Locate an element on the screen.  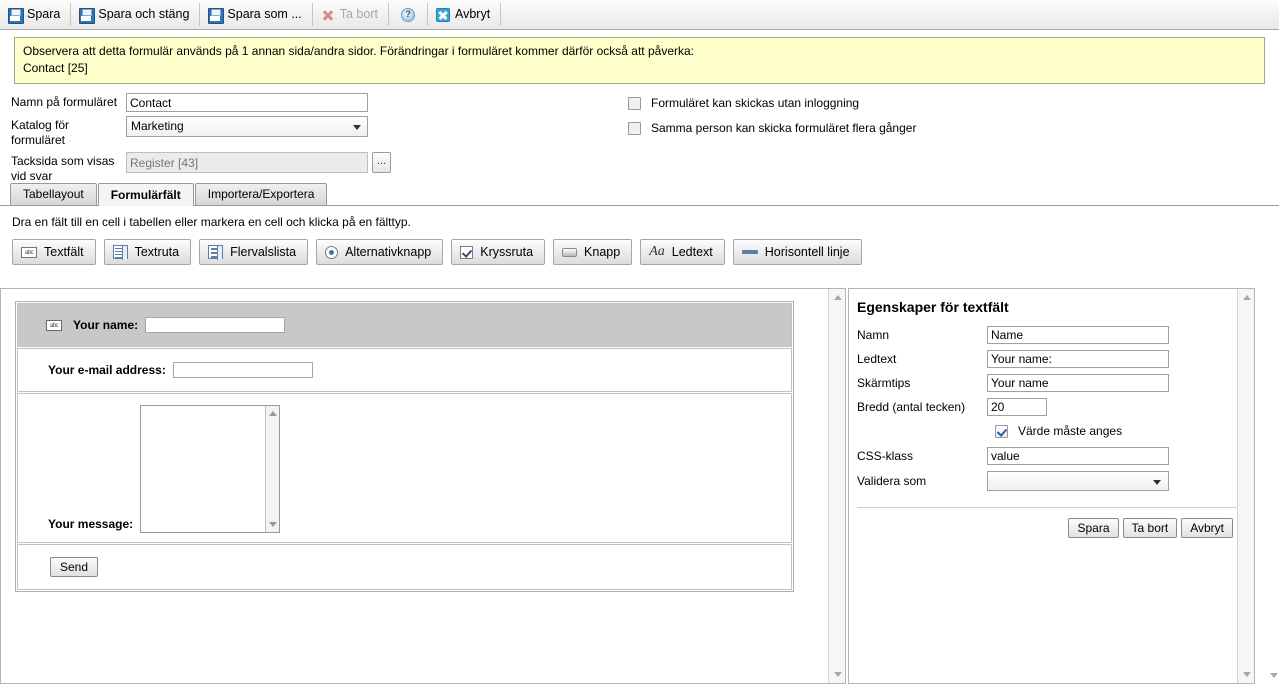
property-input-width is located at coordinates (1017, 407).